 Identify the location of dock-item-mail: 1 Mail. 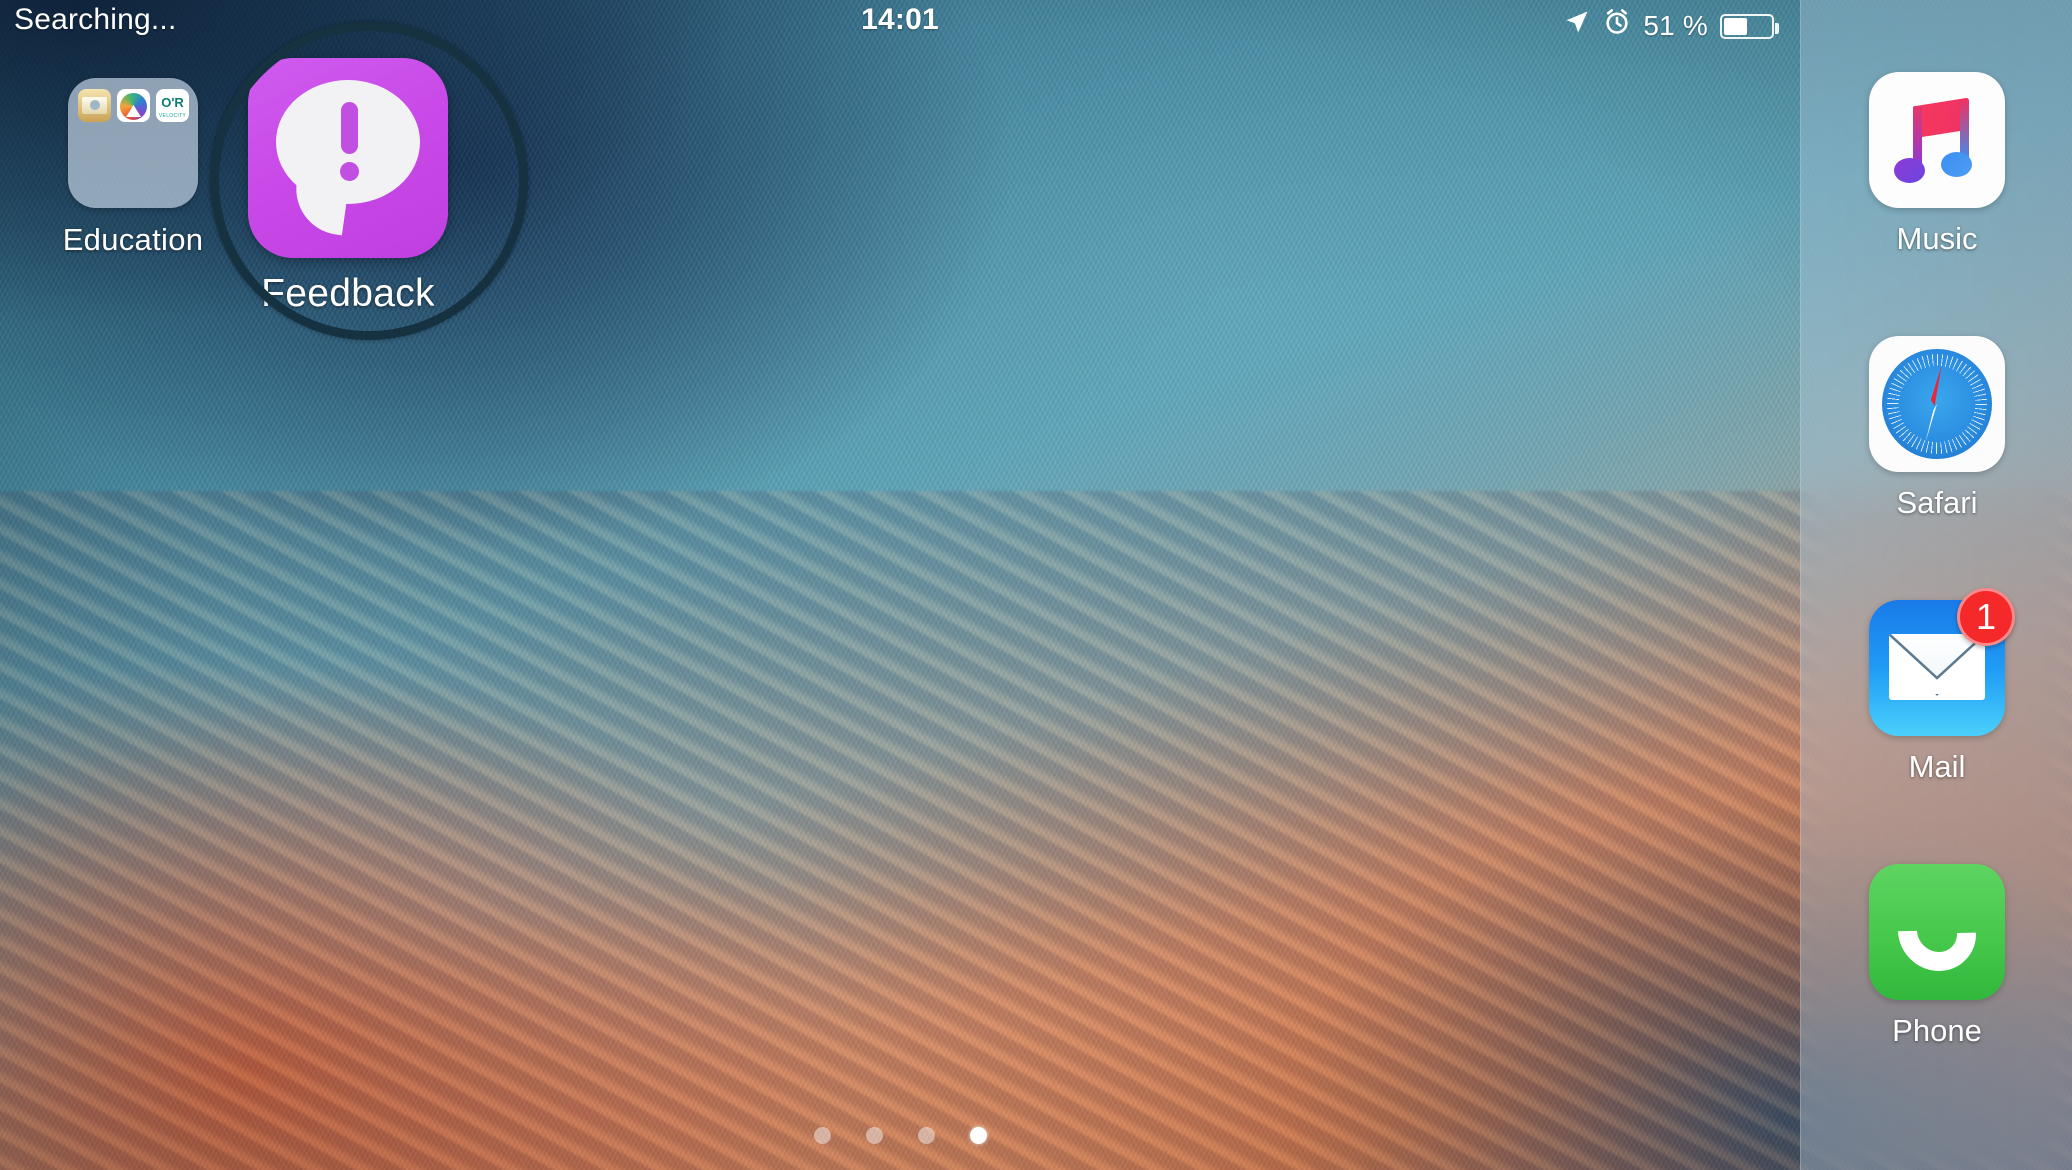
(1936, 686).